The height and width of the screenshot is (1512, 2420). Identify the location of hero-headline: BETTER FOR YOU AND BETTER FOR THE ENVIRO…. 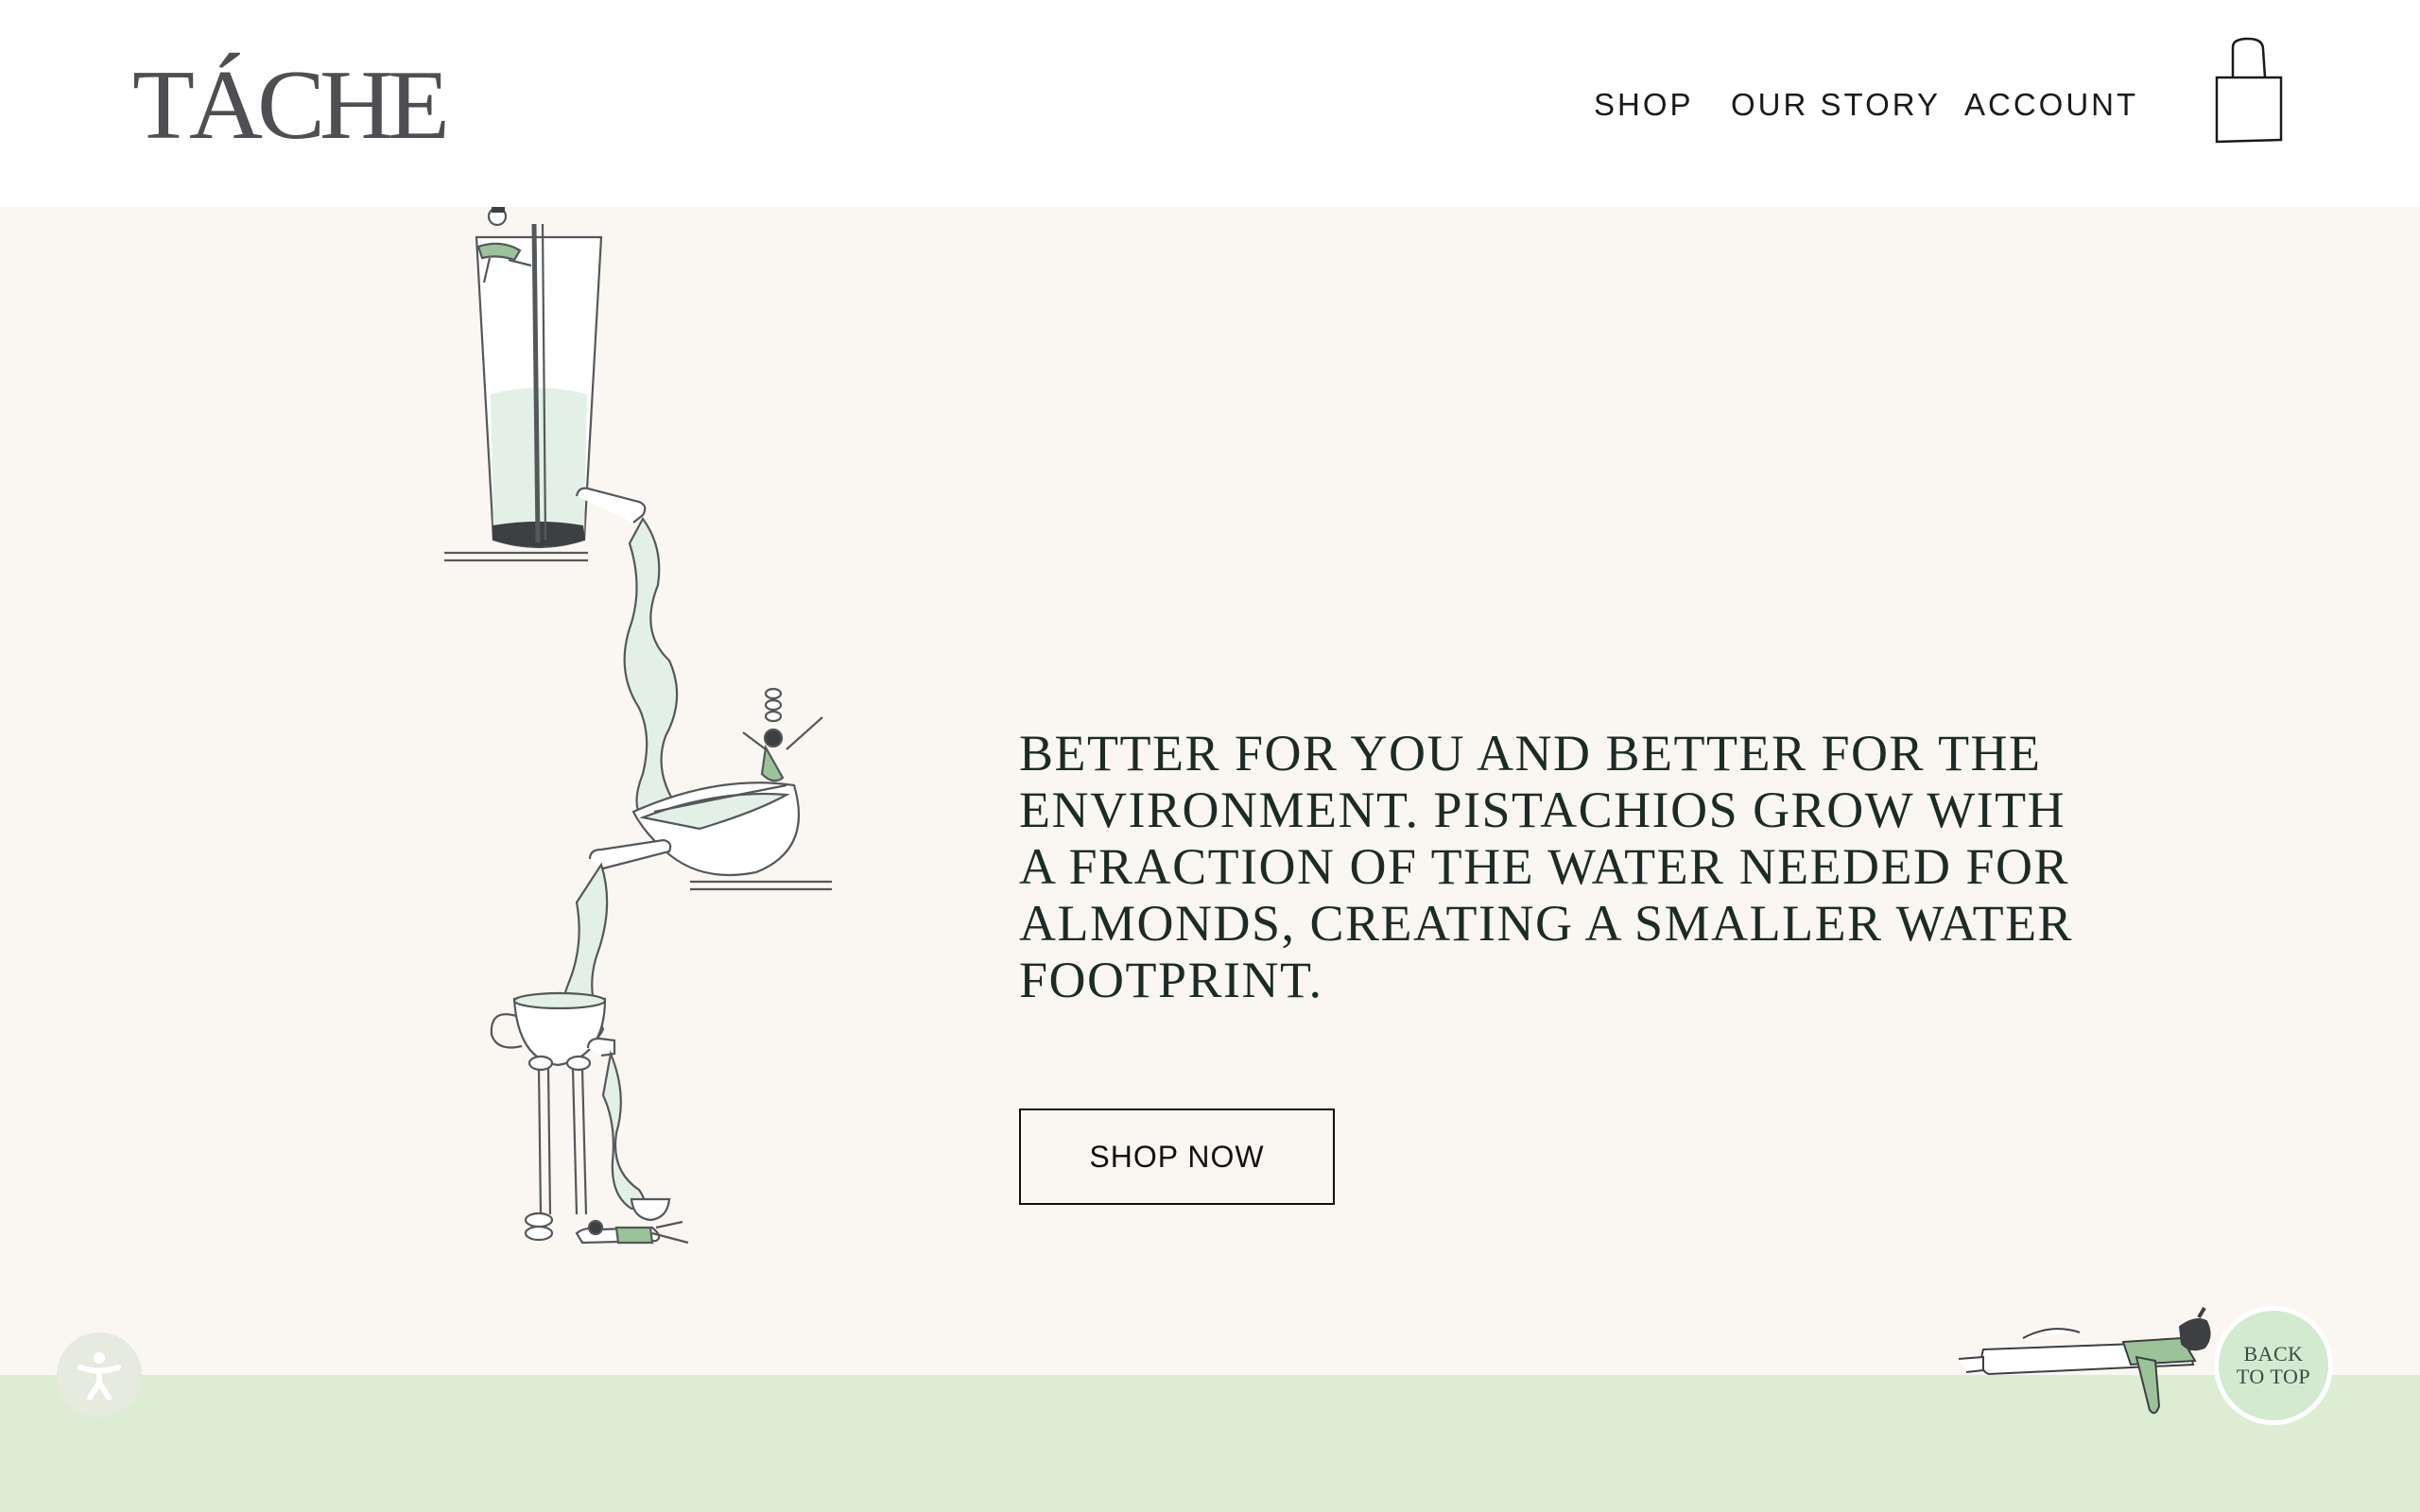
(1546, 866).